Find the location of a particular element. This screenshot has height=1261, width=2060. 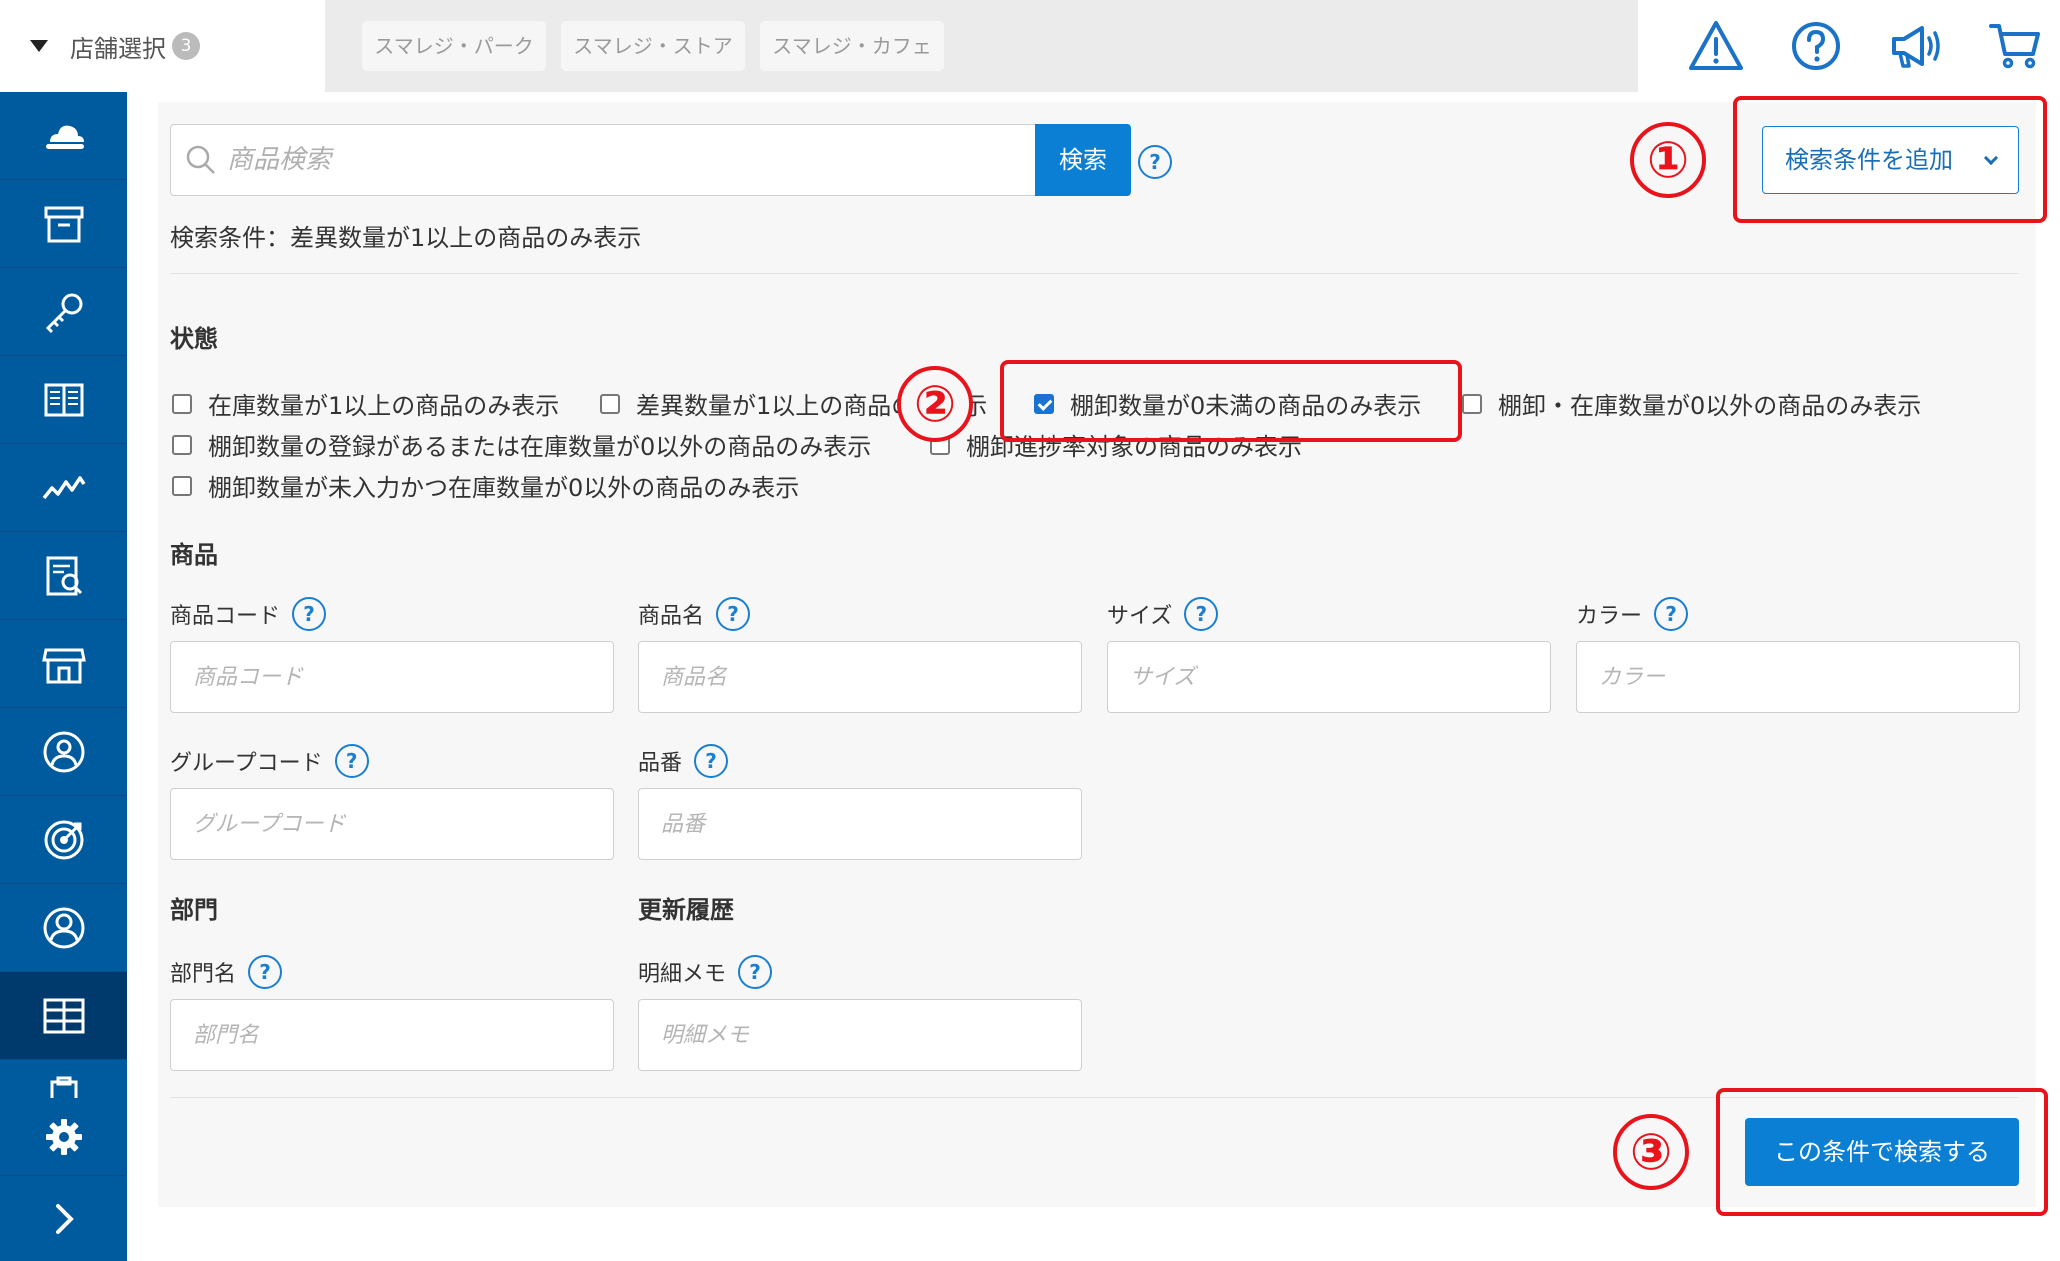

status-option-uncounted-stock: 棚卸数量が未入力かつ在庫数量が0以外の商品のみ表示 is located at coordinates (485, 485).